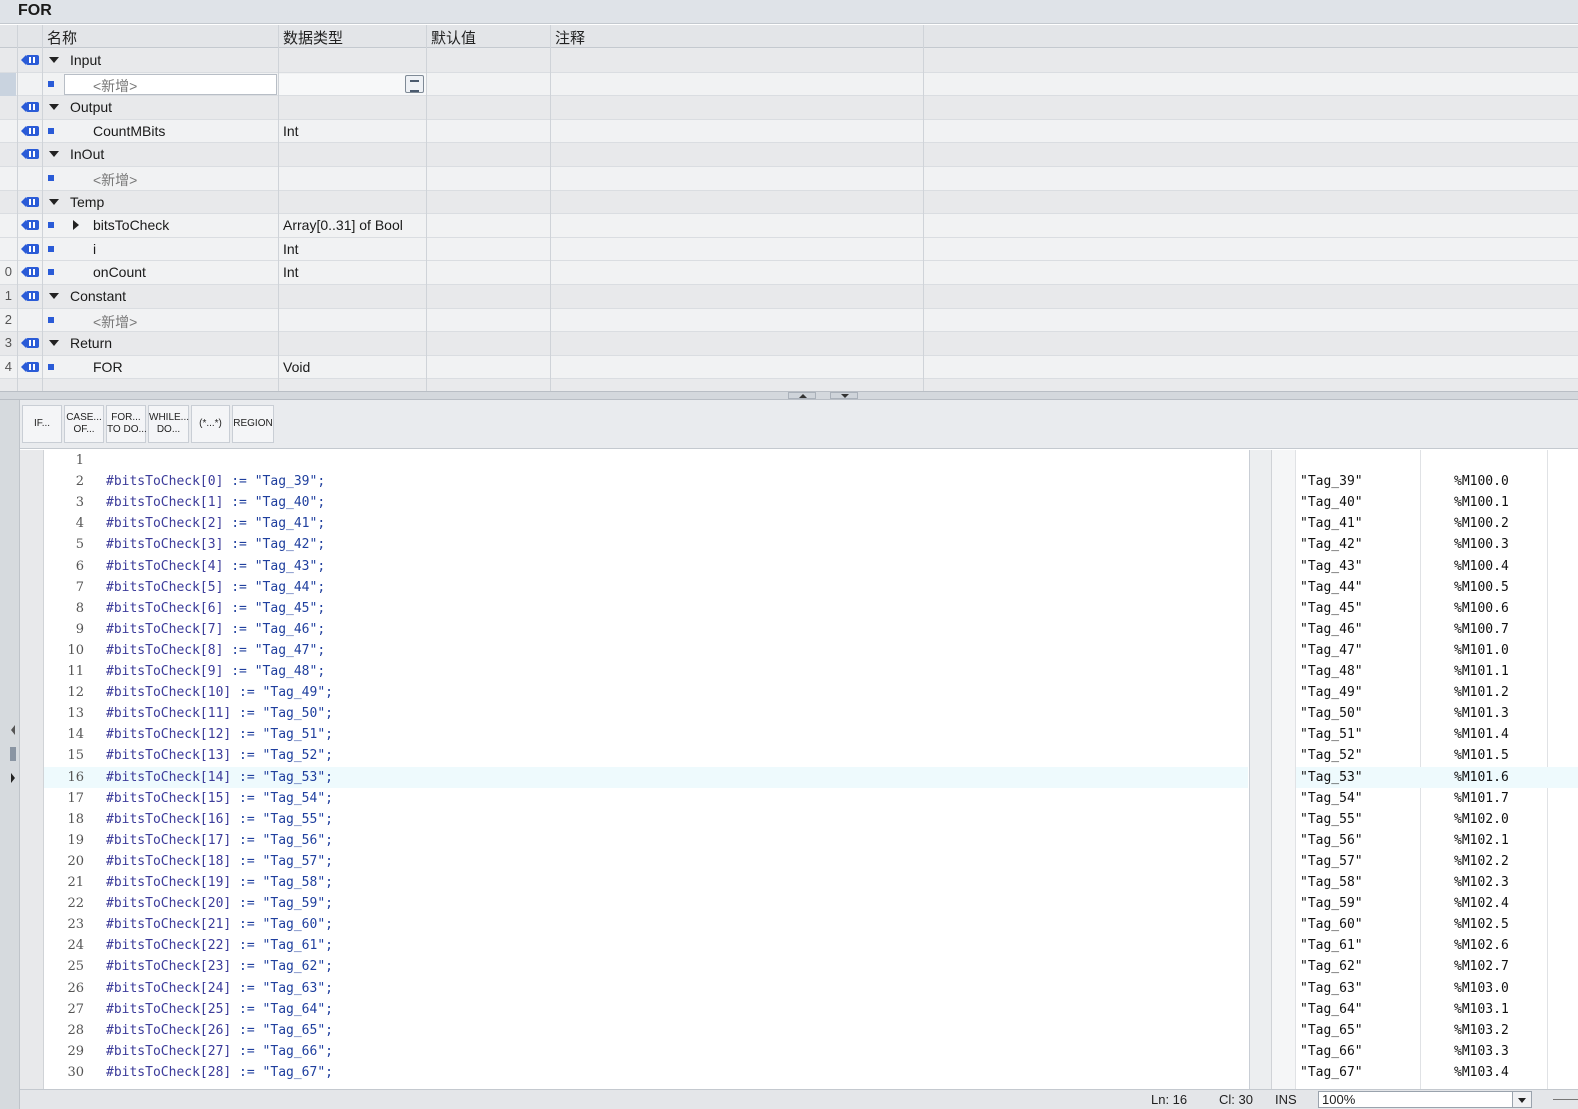 This screenshot has width=1578, height=1109. What do you see at coordinates (646, 734) in the screenshot?
I see `code-line: 14 #bitsToCheck[12] := "Tag_51";` at bounding box center [646, 734].